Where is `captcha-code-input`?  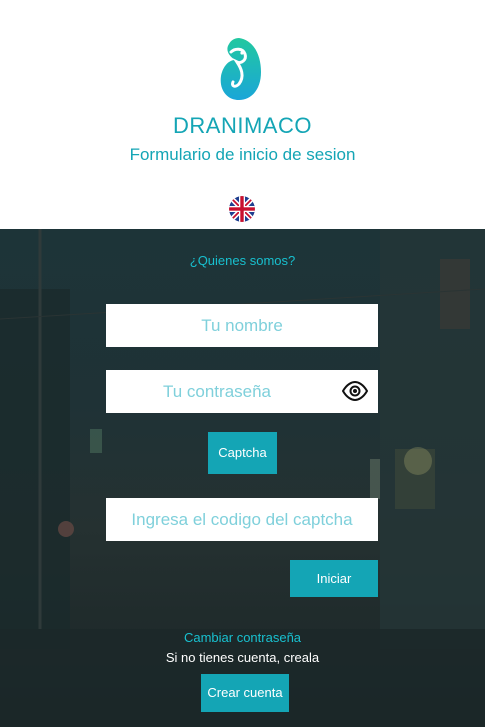 captcha-code-input is located at coordinates (242, 519).